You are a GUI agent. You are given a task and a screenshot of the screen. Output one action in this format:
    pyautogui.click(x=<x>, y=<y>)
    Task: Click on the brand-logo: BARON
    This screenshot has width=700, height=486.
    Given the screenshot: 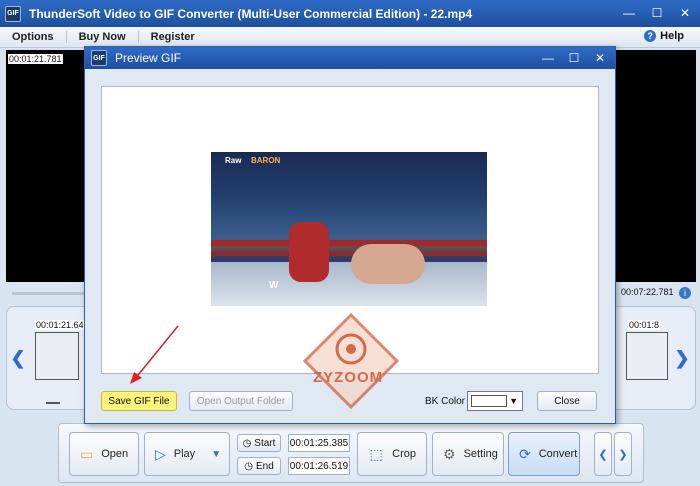 What is the action you would take?
    pyautogui.click(x=266, y=160)
    